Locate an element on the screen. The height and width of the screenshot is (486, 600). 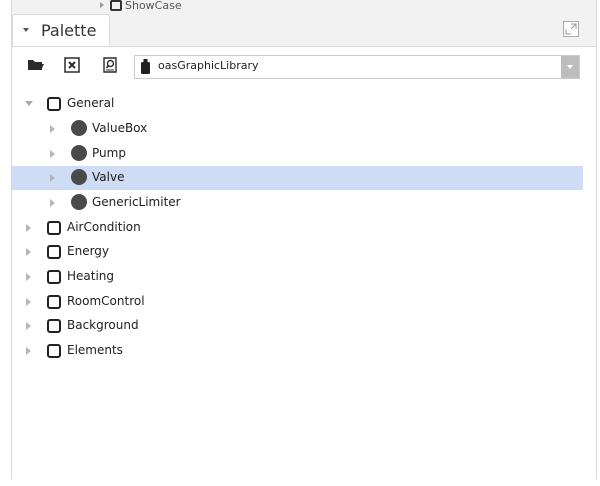
maximize-icon is located at coordinates (571, 29).